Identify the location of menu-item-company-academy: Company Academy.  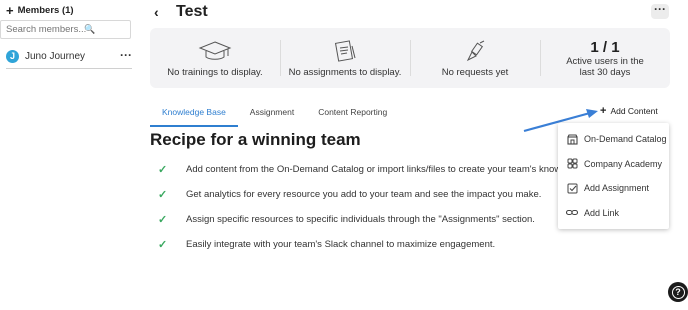
(613, 164).